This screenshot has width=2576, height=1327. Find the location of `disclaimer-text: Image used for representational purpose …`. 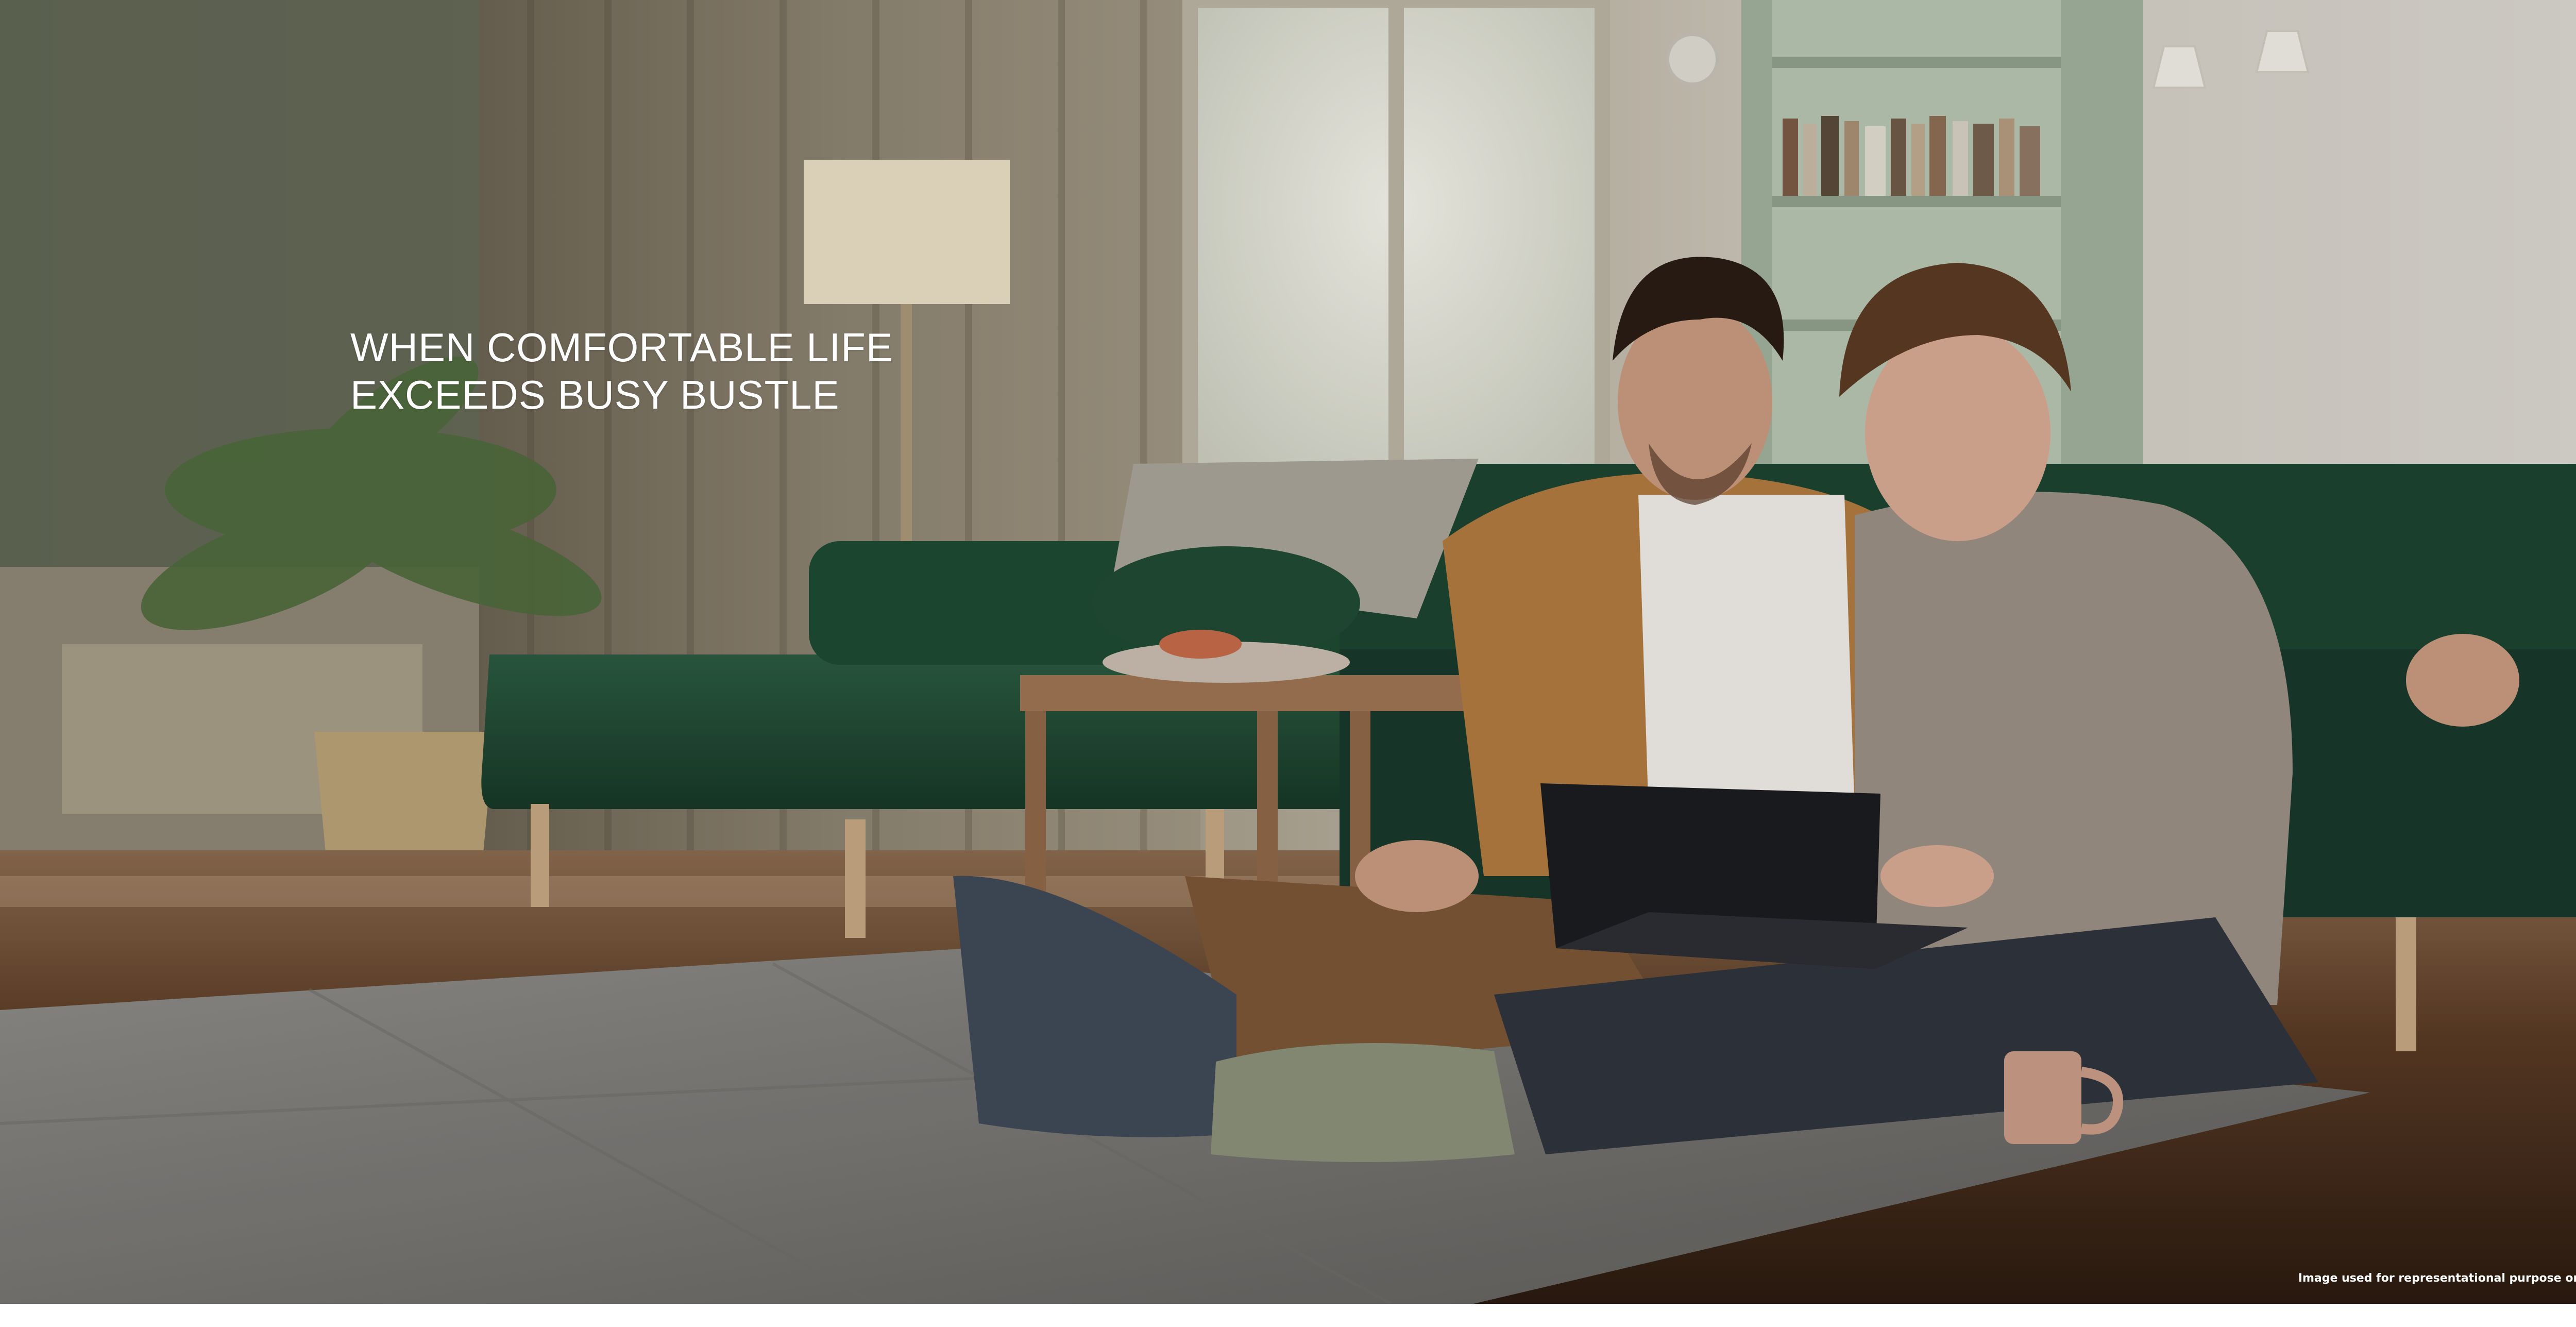

disclaimer-text: Image used for representational purpose … is located at coordinates (2437, 1278).